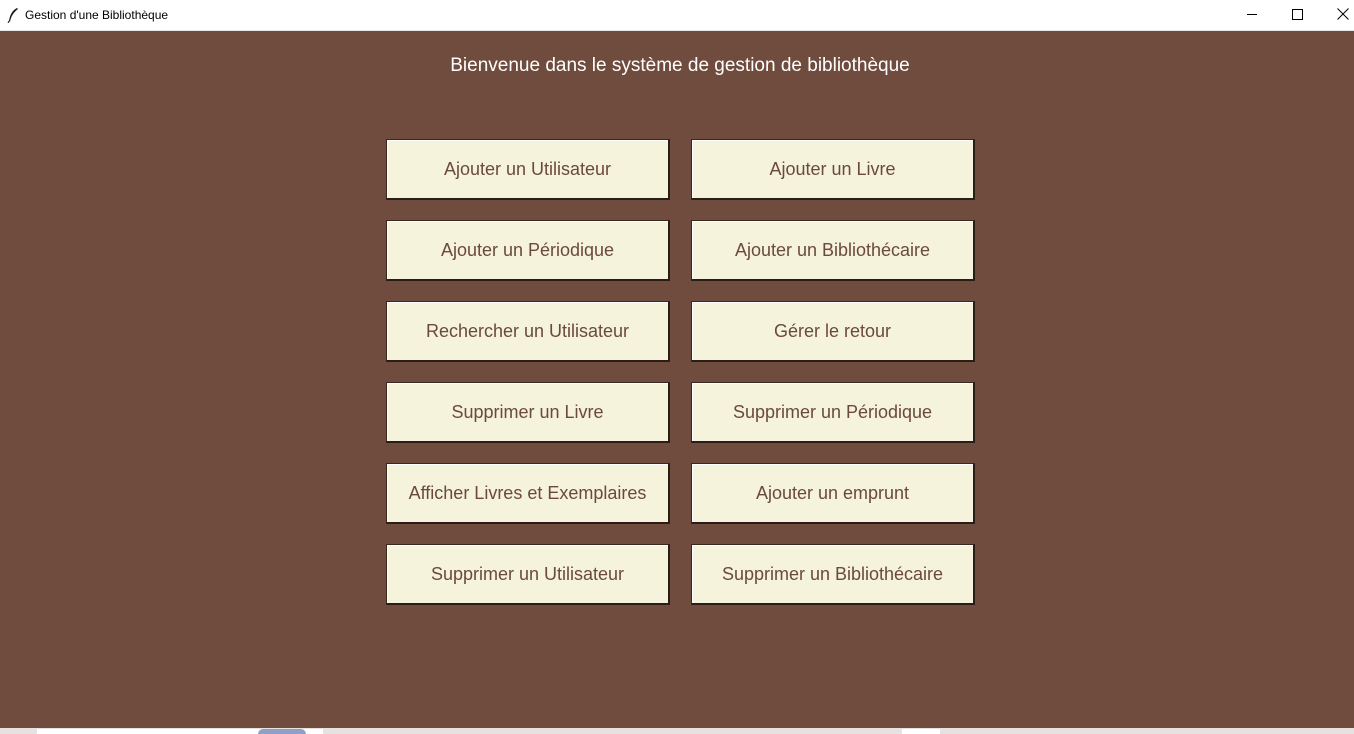 The image size is (1354, 734). Describe the element at coordinates (282, 731) in the screenshot. I see `background-image` at that location.